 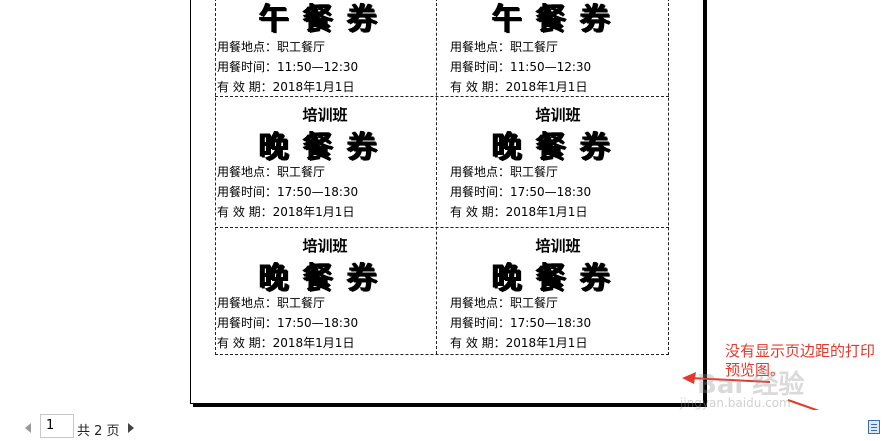 What do you see at coordinates (98, 431) in the screenshot?
I see `page-total-label: 共 2 页` at bounding box center [98, 431].